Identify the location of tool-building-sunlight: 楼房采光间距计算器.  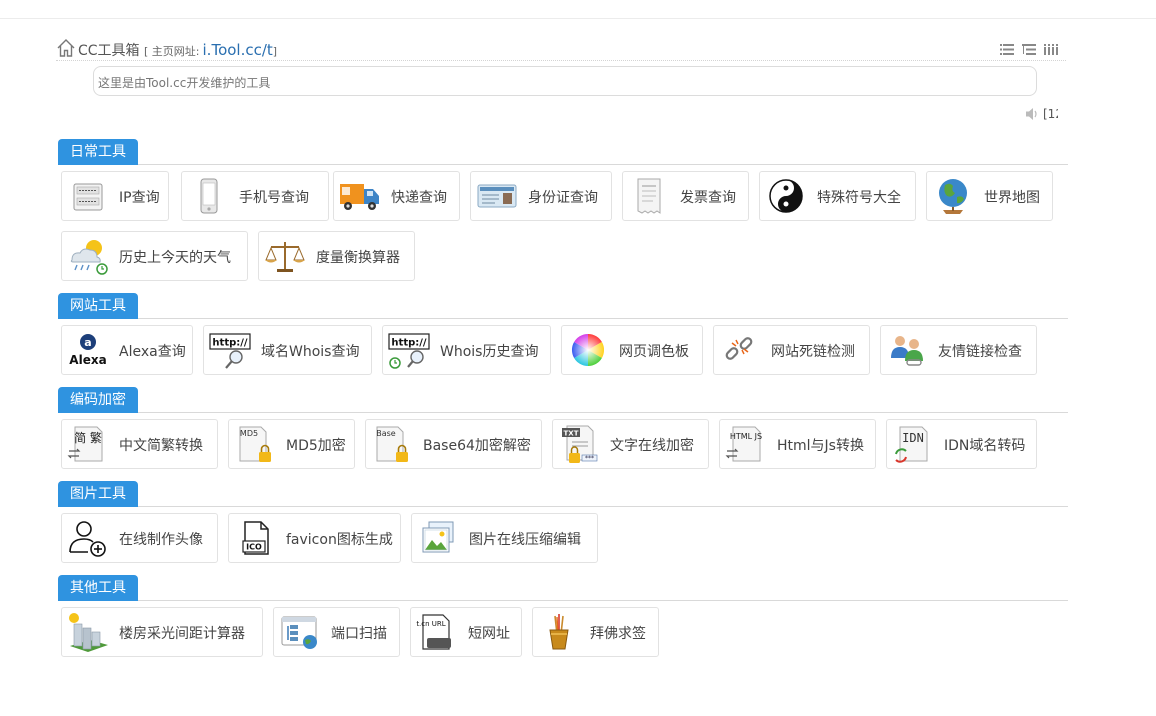
(162, 632).